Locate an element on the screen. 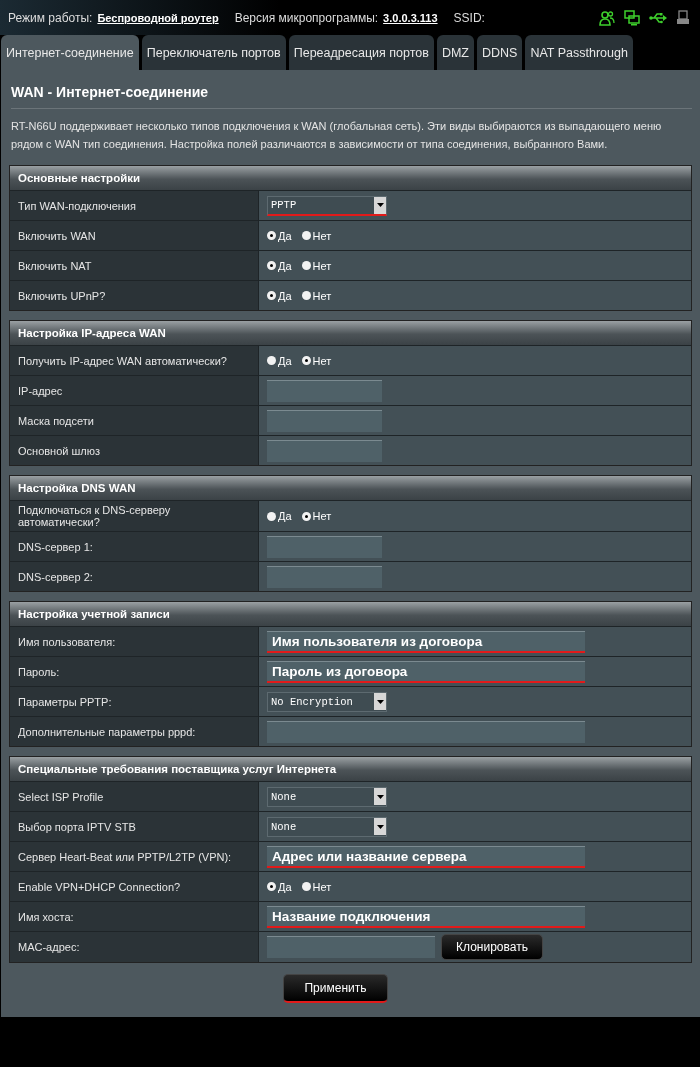 This screenshot has height=1067, width=700. input-field: Адрес или название сервера is located at coordinates (426, 856).